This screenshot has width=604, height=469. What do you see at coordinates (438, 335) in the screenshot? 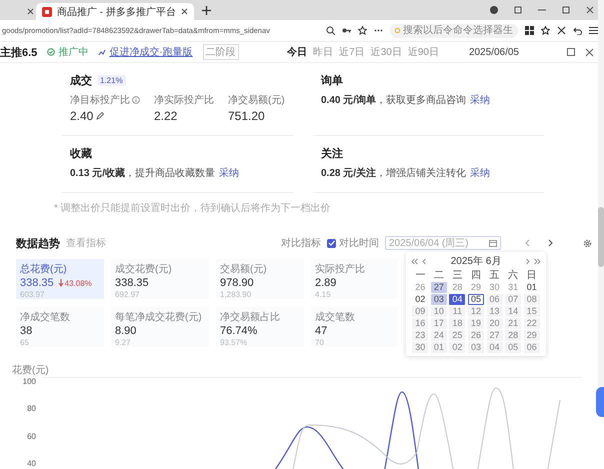
I see `calendar-day: 24` at bounding box center [438, 335].